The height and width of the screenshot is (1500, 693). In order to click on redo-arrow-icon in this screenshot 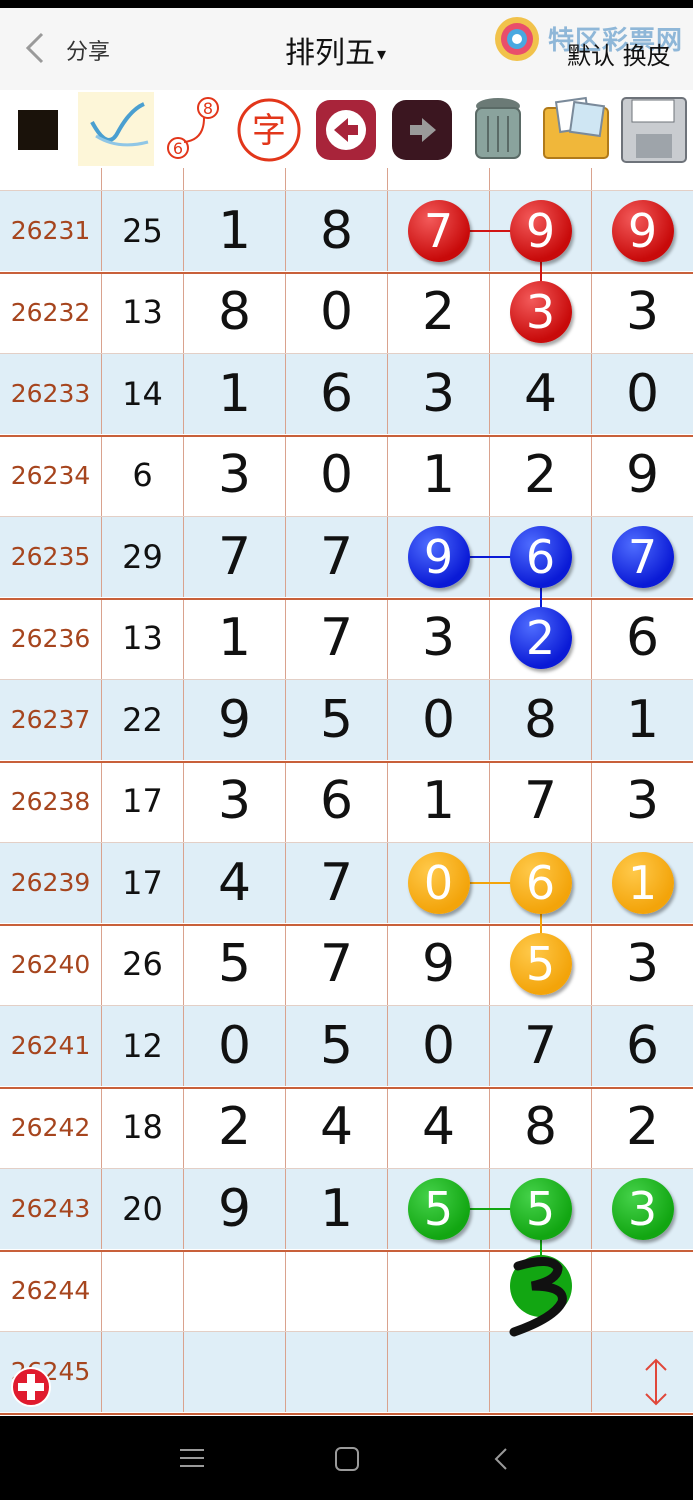, I will do `click(422, 129)`.